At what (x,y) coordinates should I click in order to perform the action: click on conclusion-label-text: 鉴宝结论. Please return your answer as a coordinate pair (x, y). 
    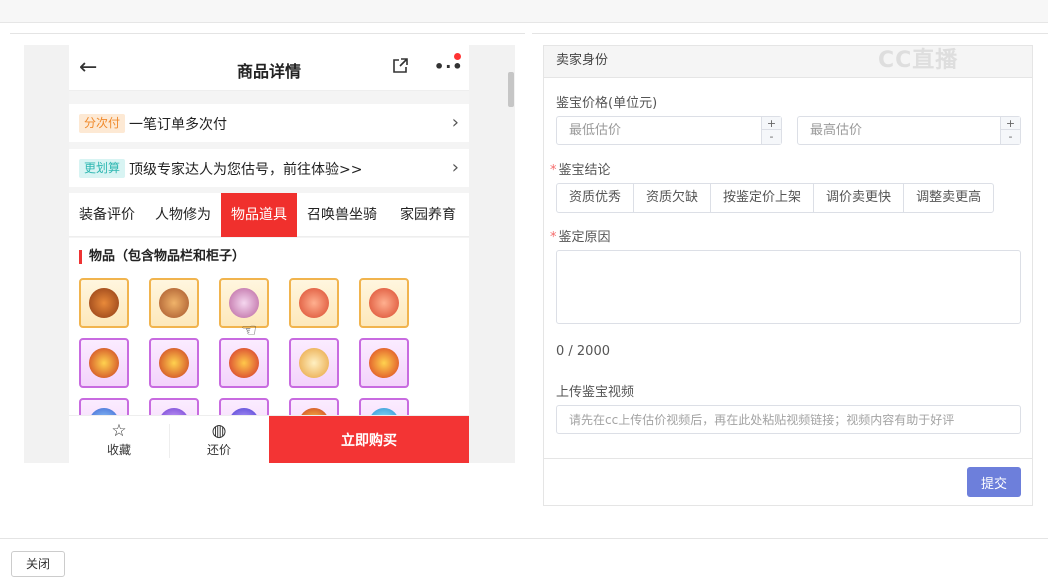
    Looking at the image, I should click on (584, 170).